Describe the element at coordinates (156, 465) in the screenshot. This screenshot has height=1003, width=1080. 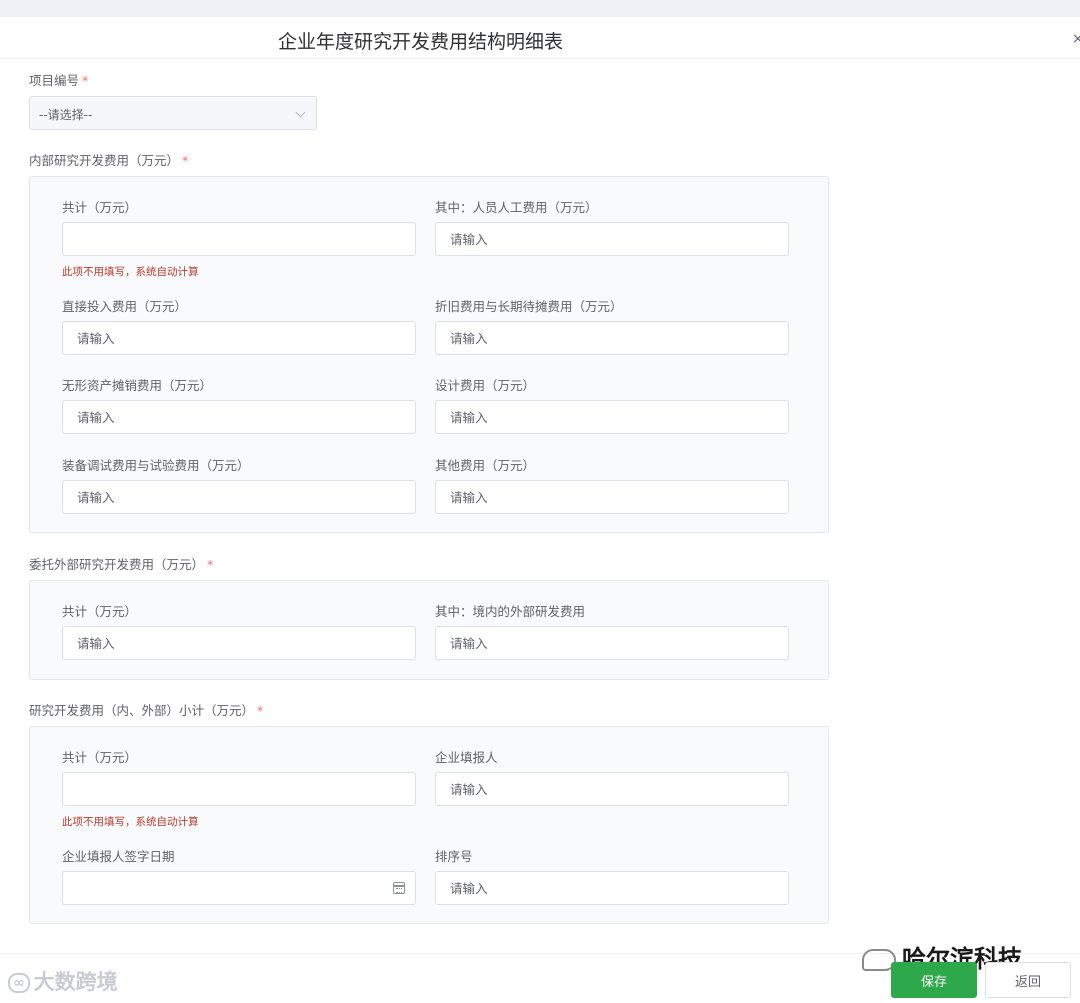
I see `equipment-test-cost-label: 装备调试费用与试验费用（万元）` at that location.